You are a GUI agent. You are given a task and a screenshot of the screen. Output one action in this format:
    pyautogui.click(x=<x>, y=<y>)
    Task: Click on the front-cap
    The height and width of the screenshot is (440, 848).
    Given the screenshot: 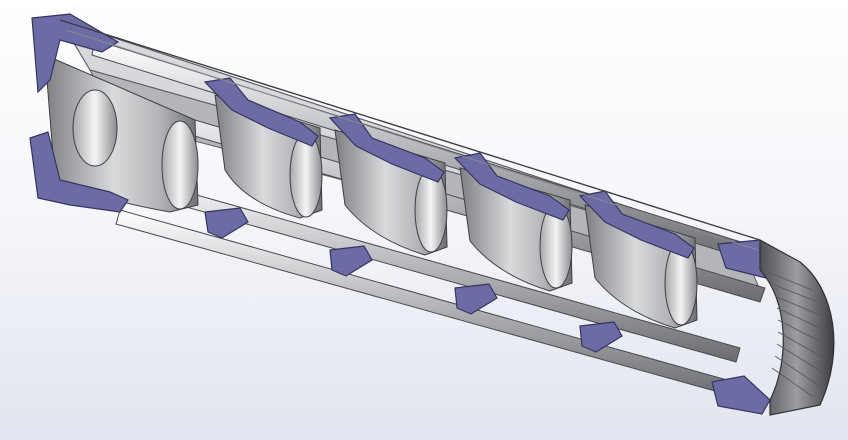 What is the action you would take?
    pyautogui.click(x=797, y=327)
    